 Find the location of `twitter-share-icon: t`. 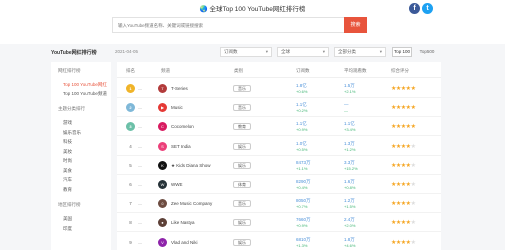

twitter-share-icon: t is located at coordinates (427, 8).